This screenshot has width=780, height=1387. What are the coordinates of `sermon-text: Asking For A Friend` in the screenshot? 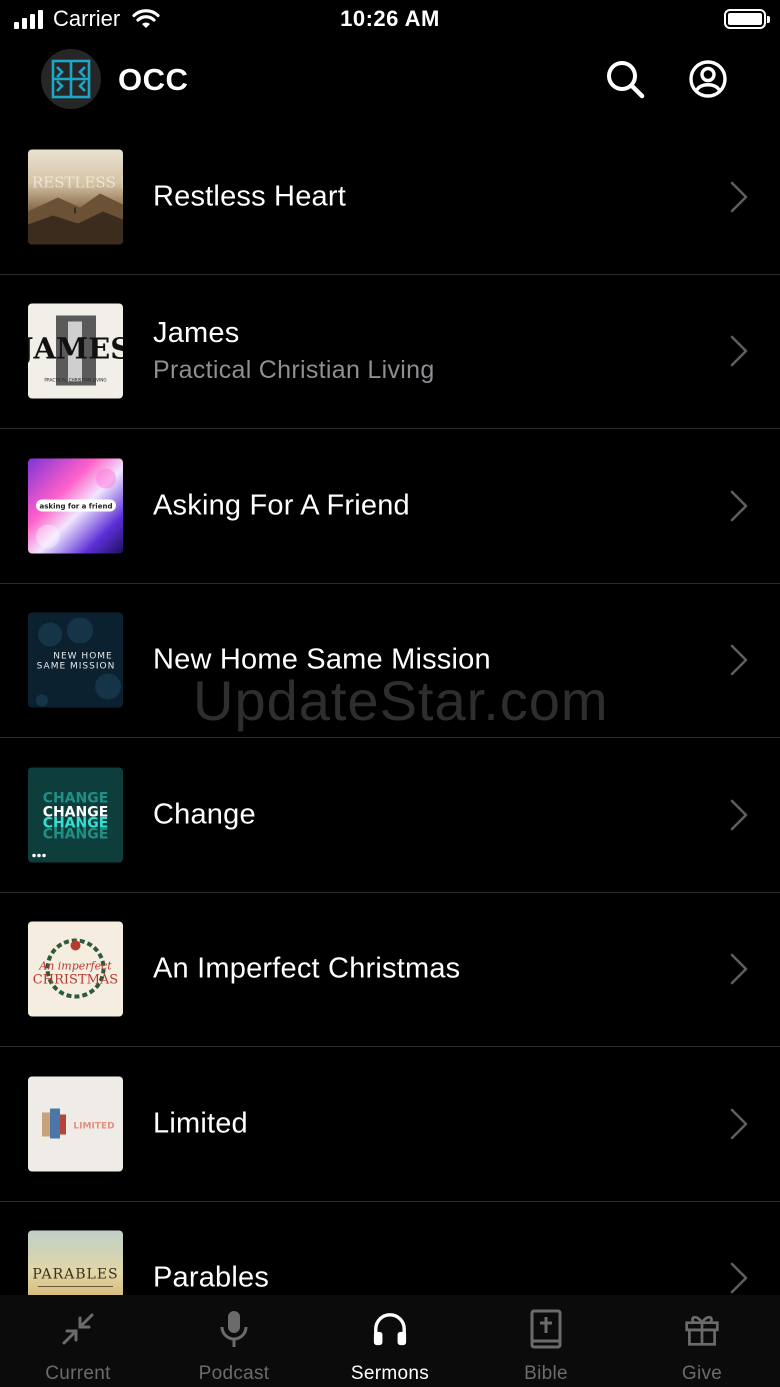 It's located at (281, 505).